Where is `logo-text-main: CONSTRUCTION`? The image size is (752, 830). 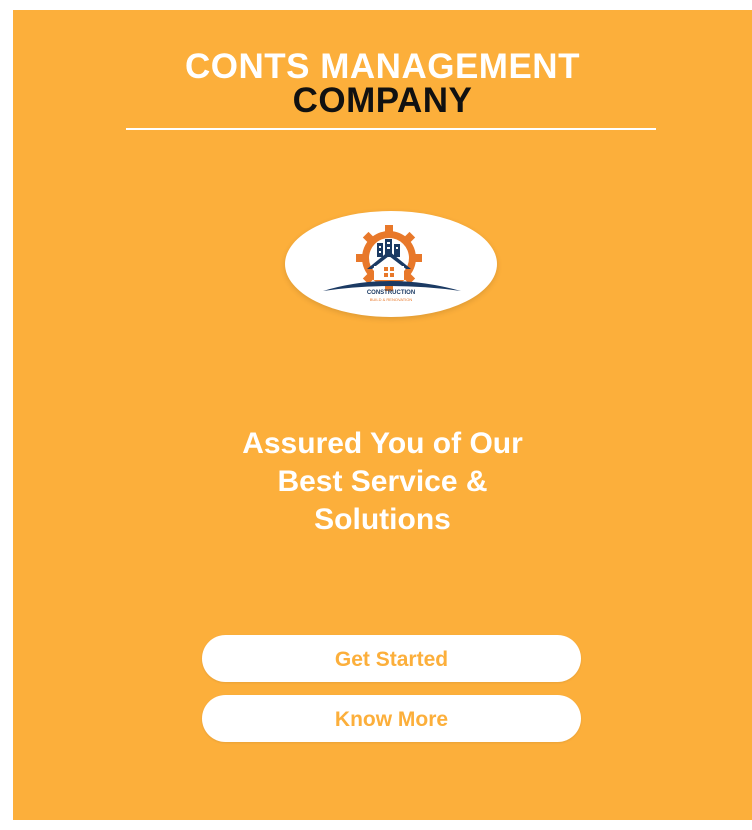 logo-text-main: CONSTRUCTION is located at coordinates (391, 293).